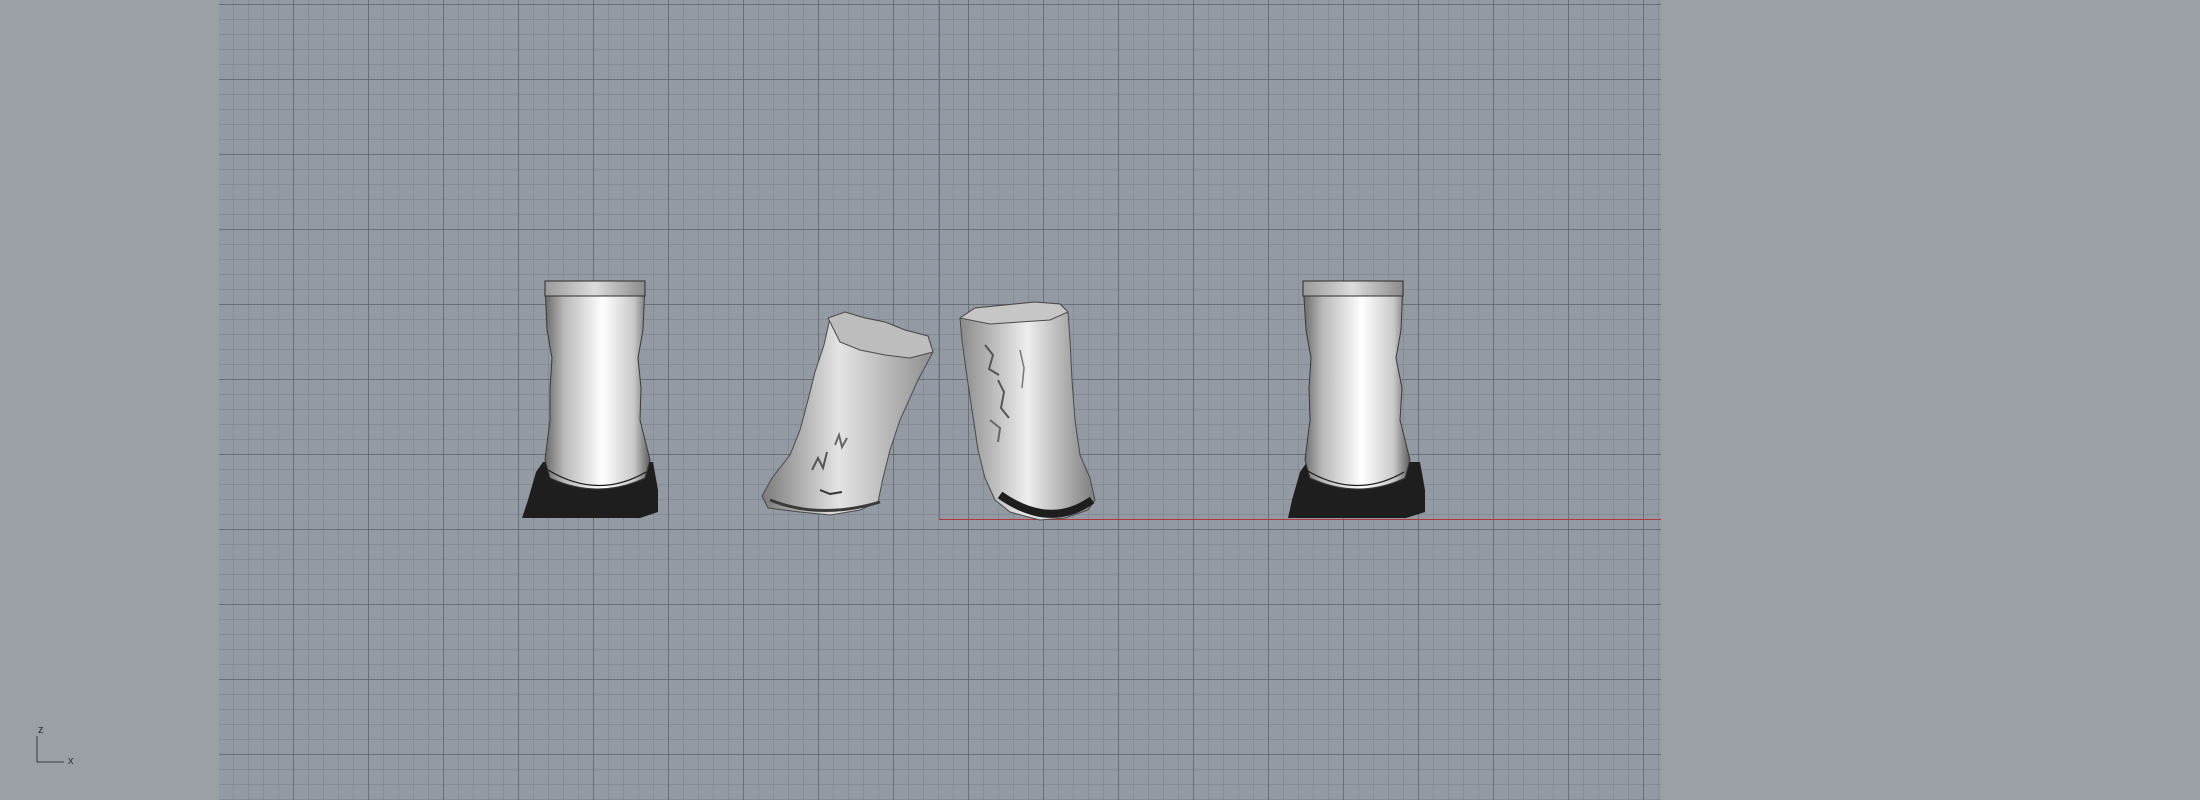 This screenshot has height=800, width=2200. I want to click on x-axis-label: x, so click(71, 761).